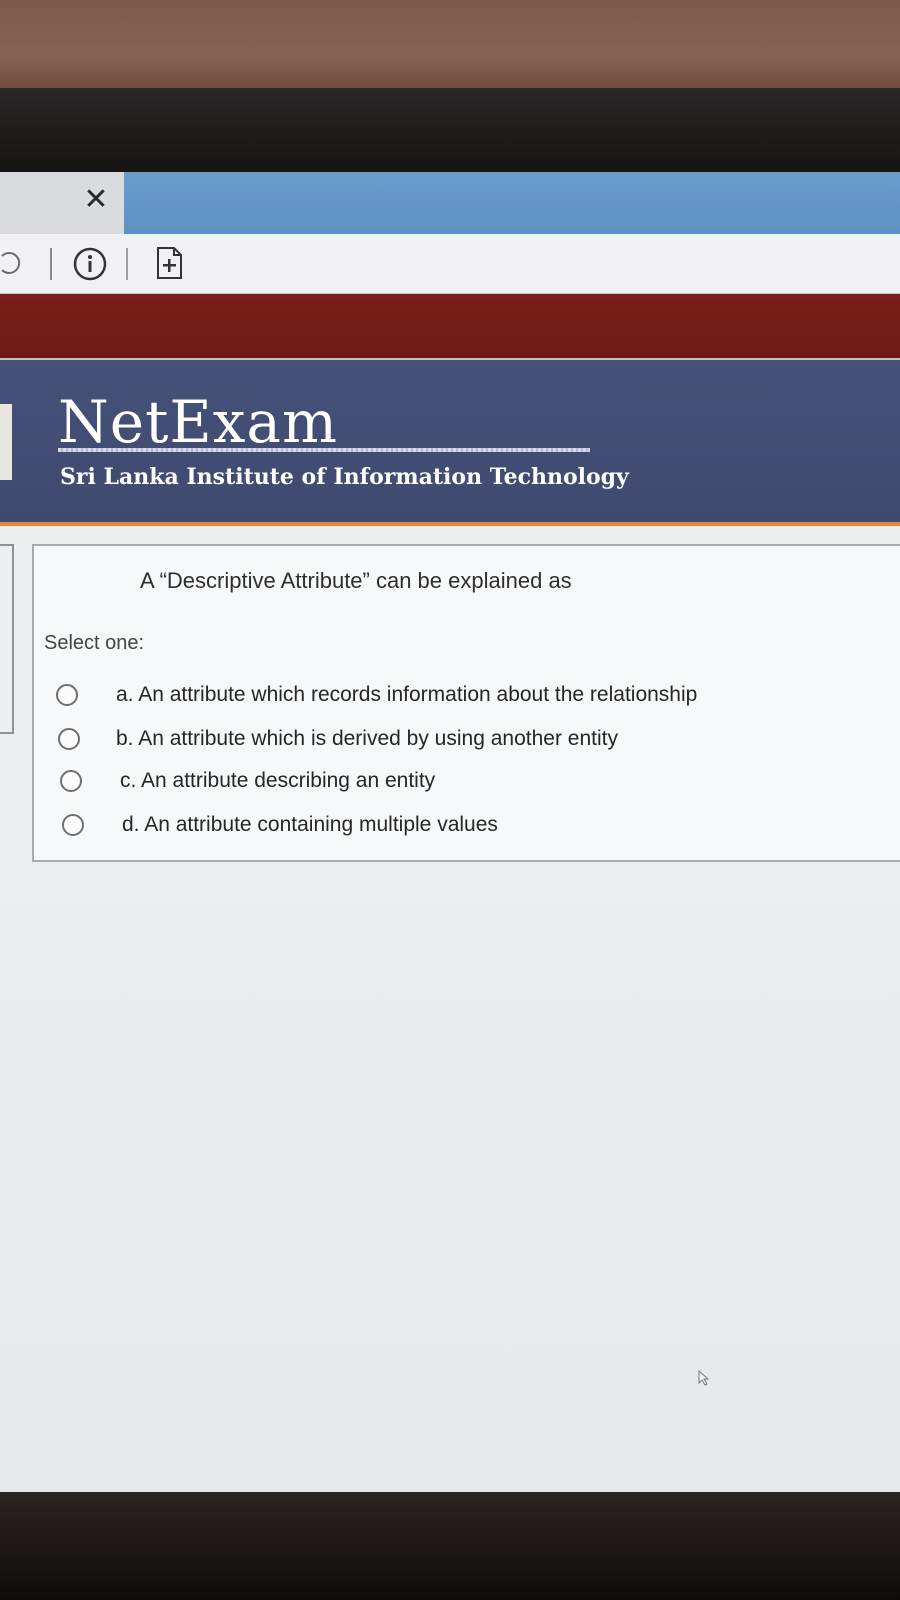 The width and height of the screenshot is (900, 1600). What do you see at coordinates (96, 200) in the screenshot?
I see `close-icon: ✕` at bounding box center [96, 200].